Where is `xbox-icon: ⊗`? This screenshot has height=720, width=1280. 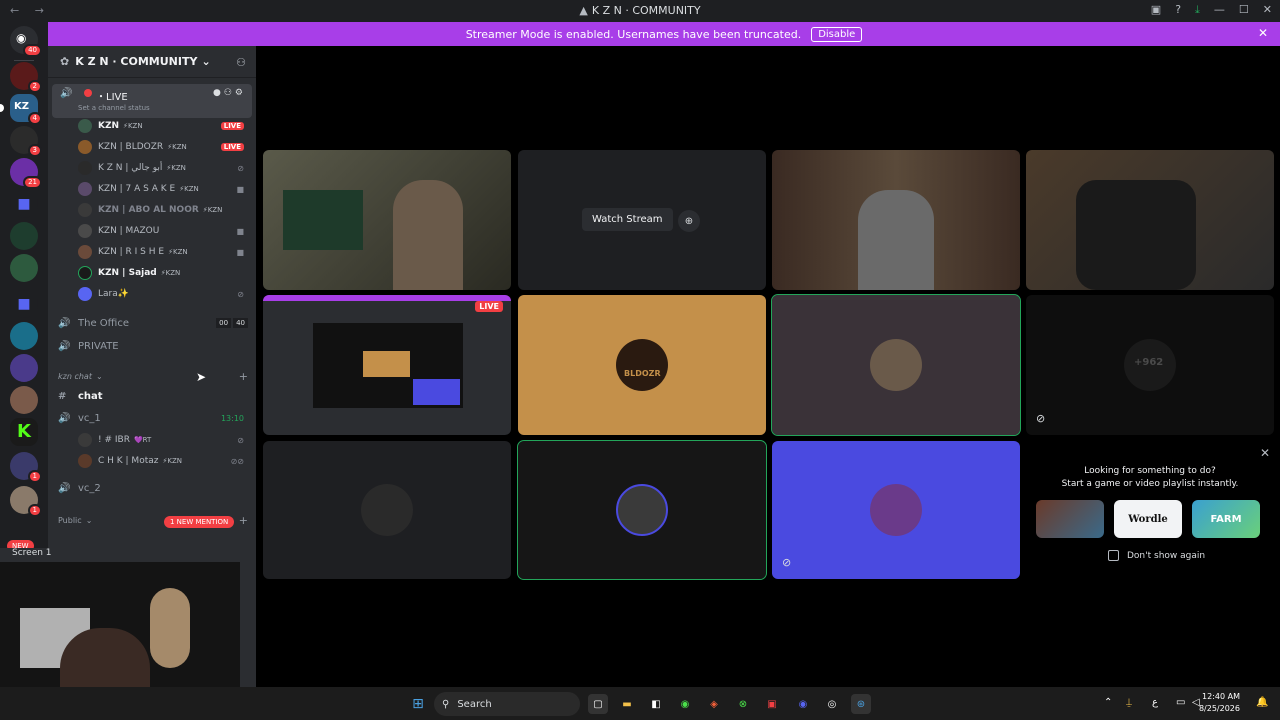 xbox-icon: ⊗ is located at coordinates (743, 704).